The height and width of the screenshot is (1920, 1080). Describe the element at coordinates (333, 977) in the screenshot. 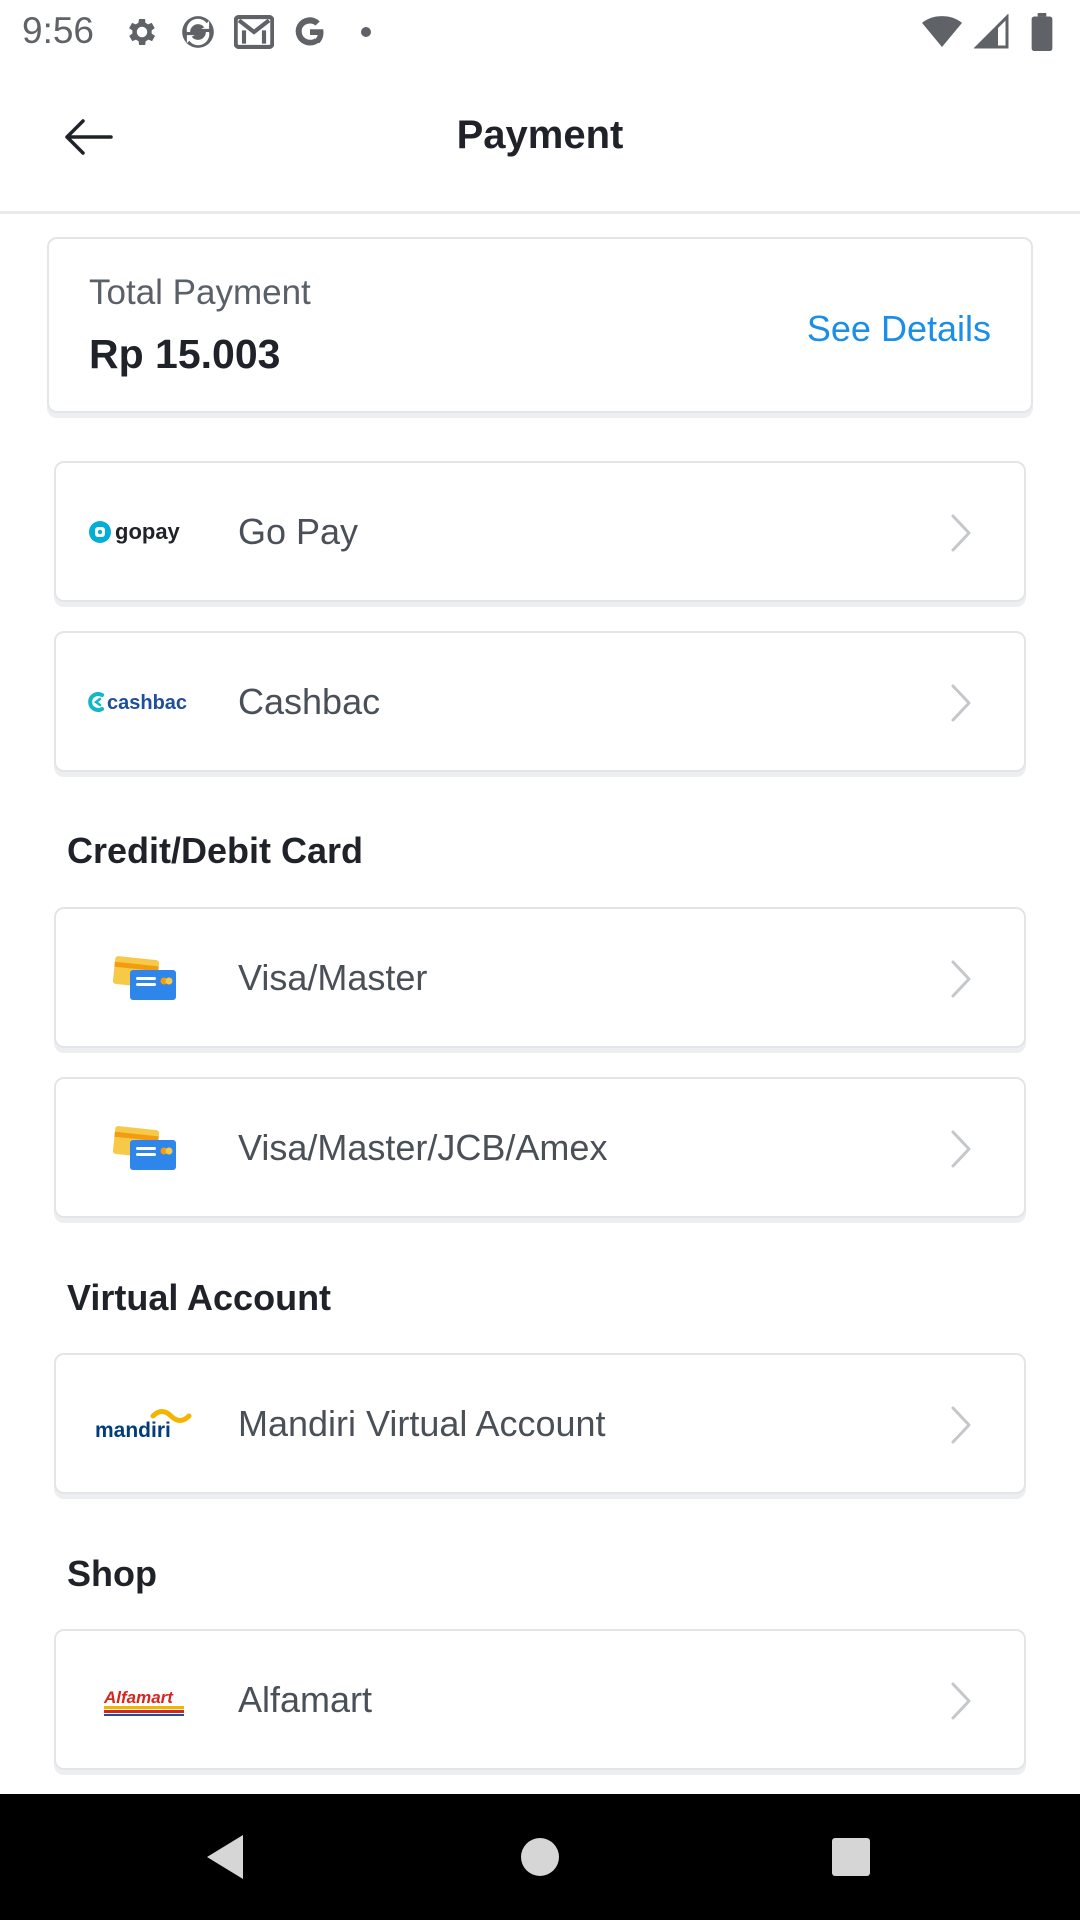

I see `option-label: Visa/Master` at that location.